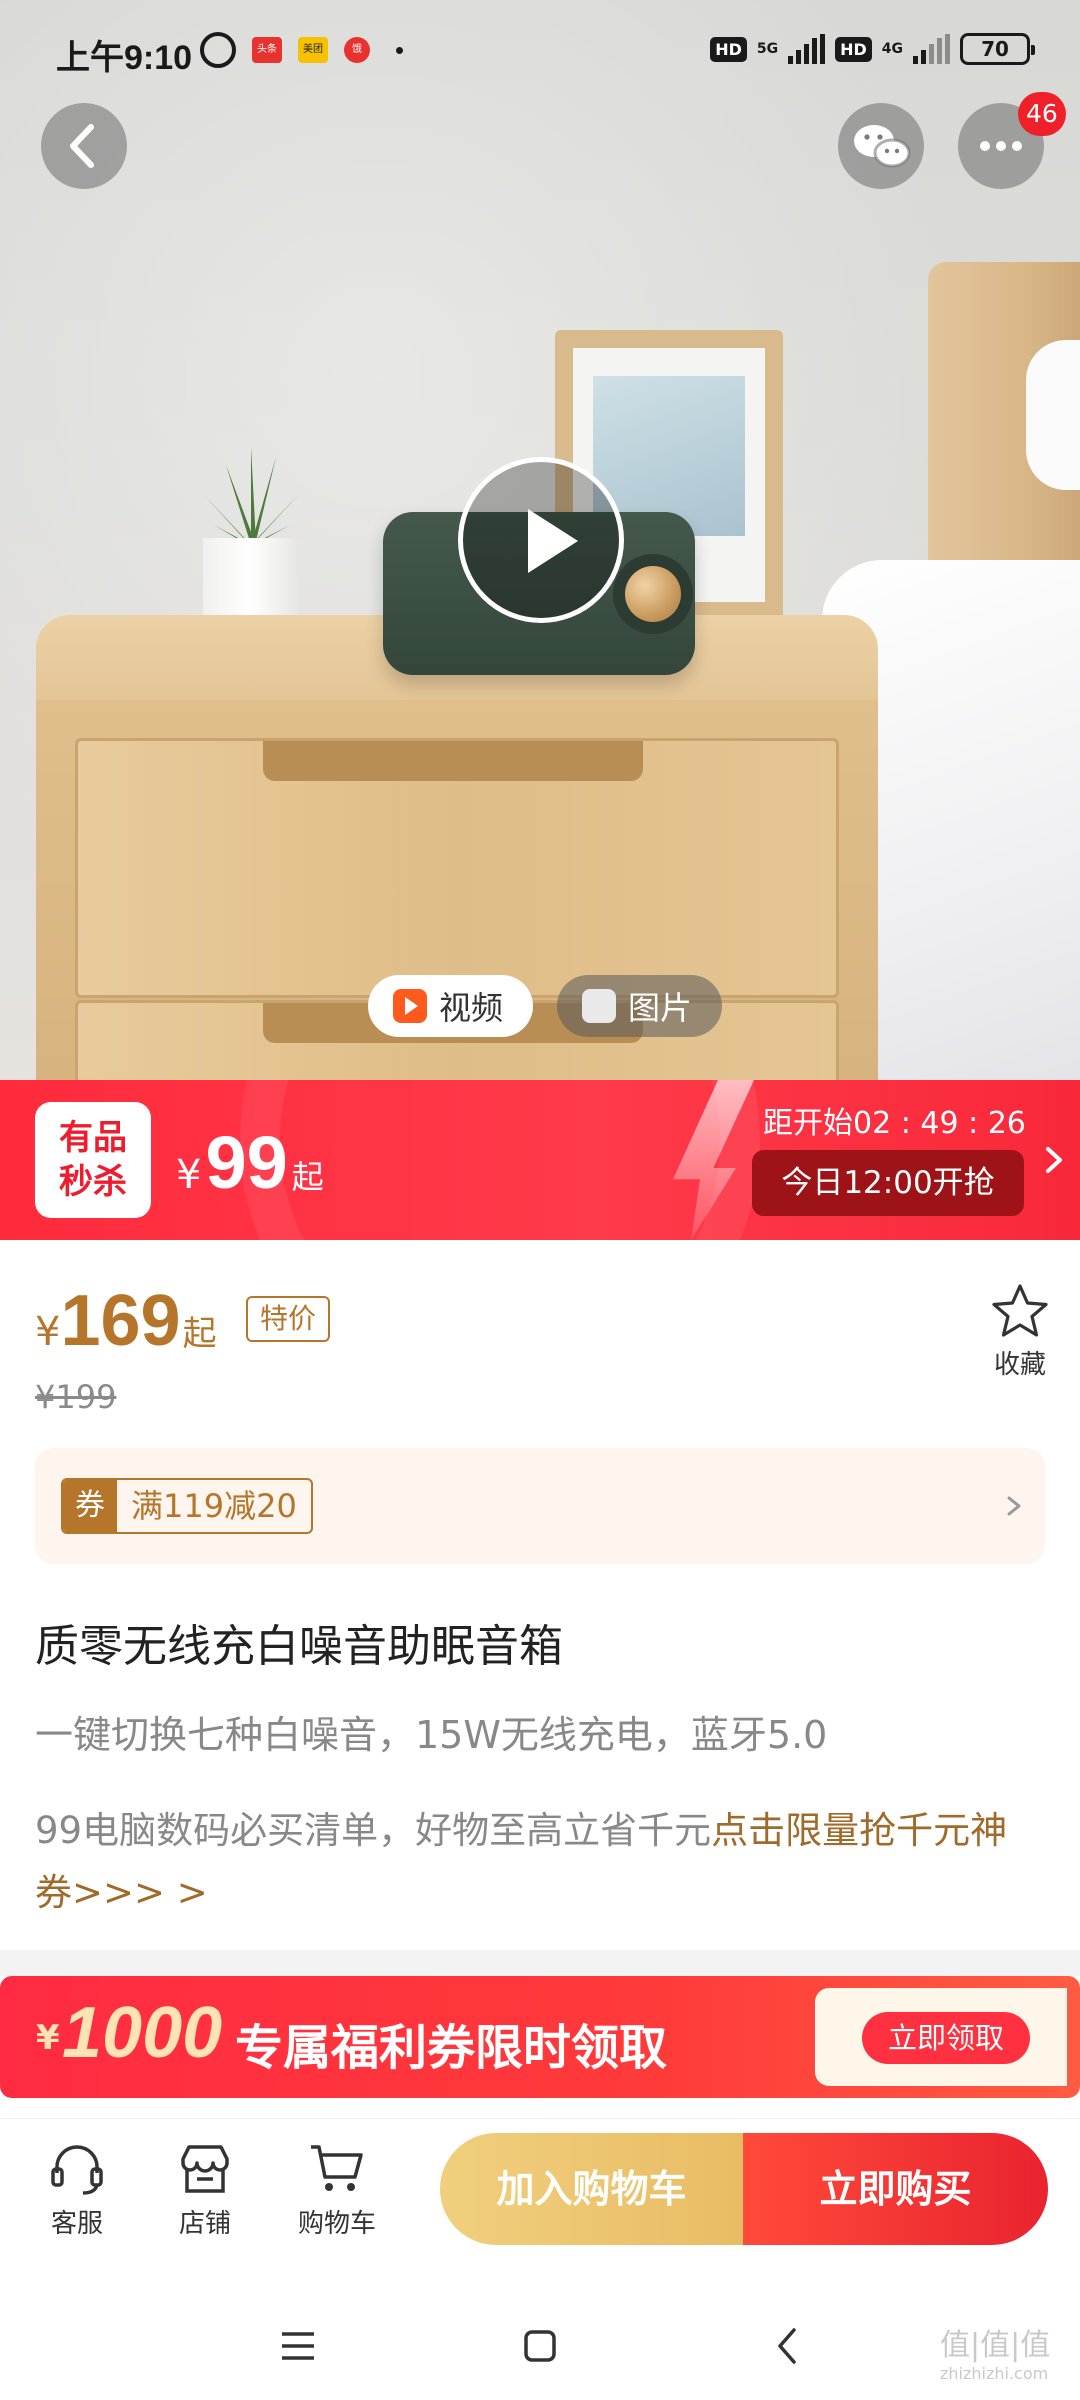 This screenshot has height=2400, width=1080. What do you see at coordinates (591, 2189) in the screenshot?
I see `add-to-cart-button: 加入购物车` at bounding box center [591, 2189].